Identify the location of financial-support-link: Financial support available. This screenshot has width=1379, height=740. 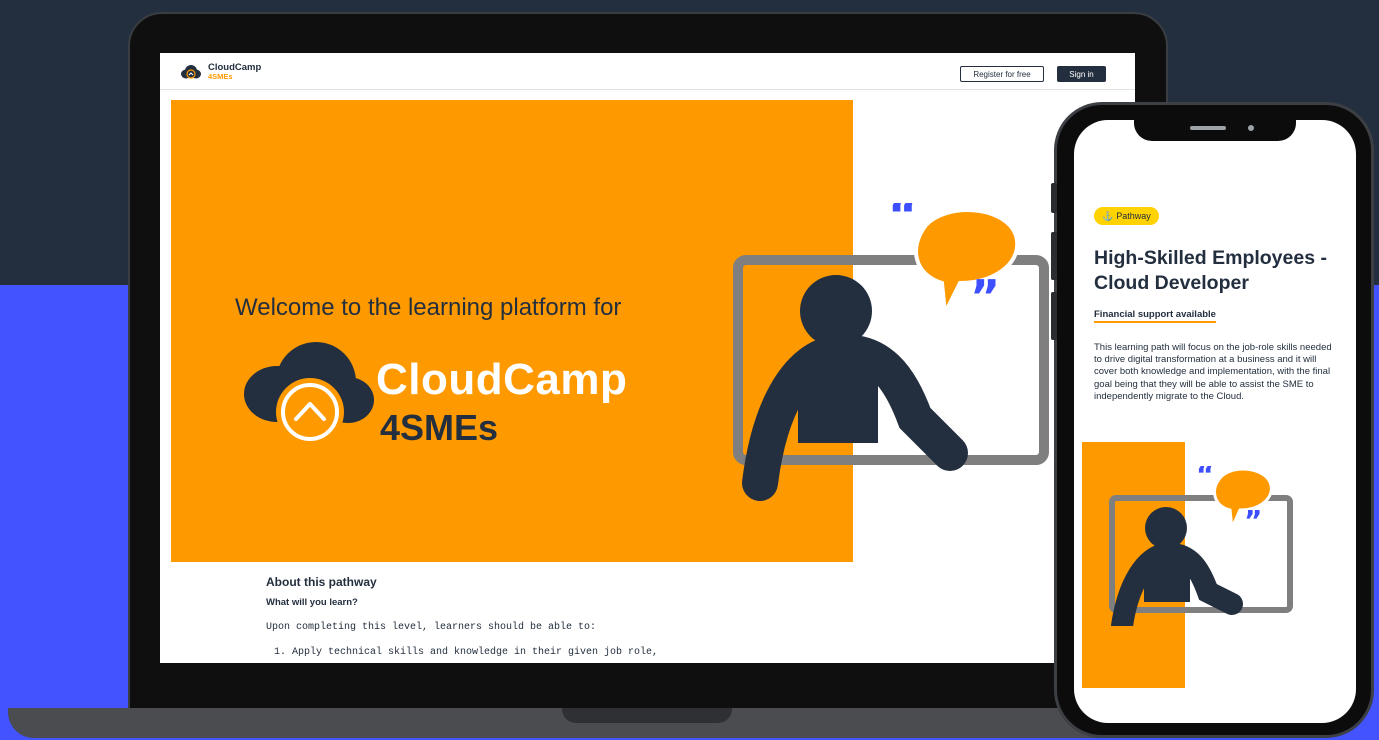
(1155, 316).